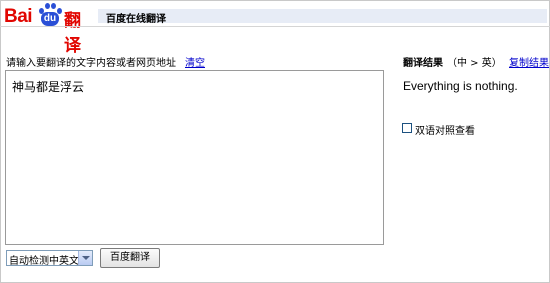 The image size is (550, 283). I want to click on language-select: 自动检测中英文, so click(49, 258).